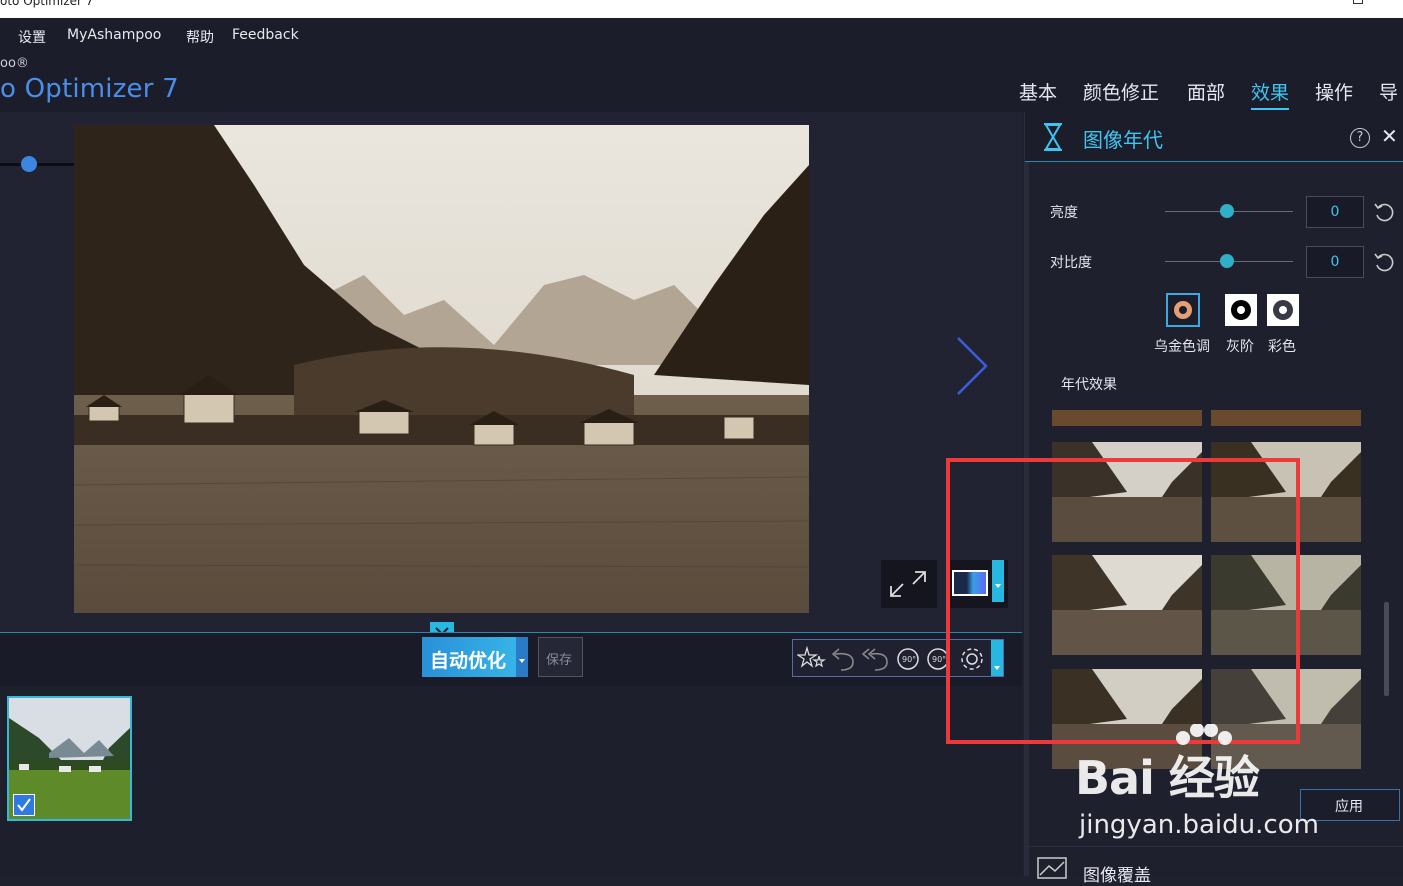  Describe the element at coordinates (812, 659) in the screenshot. I see `magic-stars-icon` at that location.